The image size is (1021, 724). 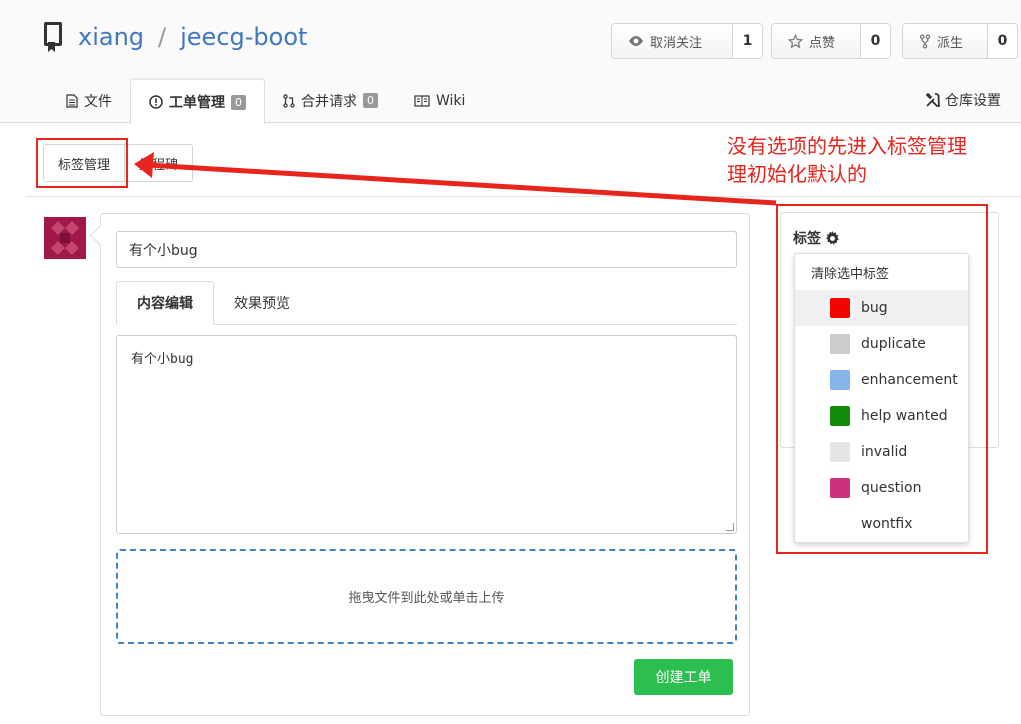 What do you see at coordinates (523, 196) in the screenshot?
I see `toolbar-divider` at bounding box center [523, 196].